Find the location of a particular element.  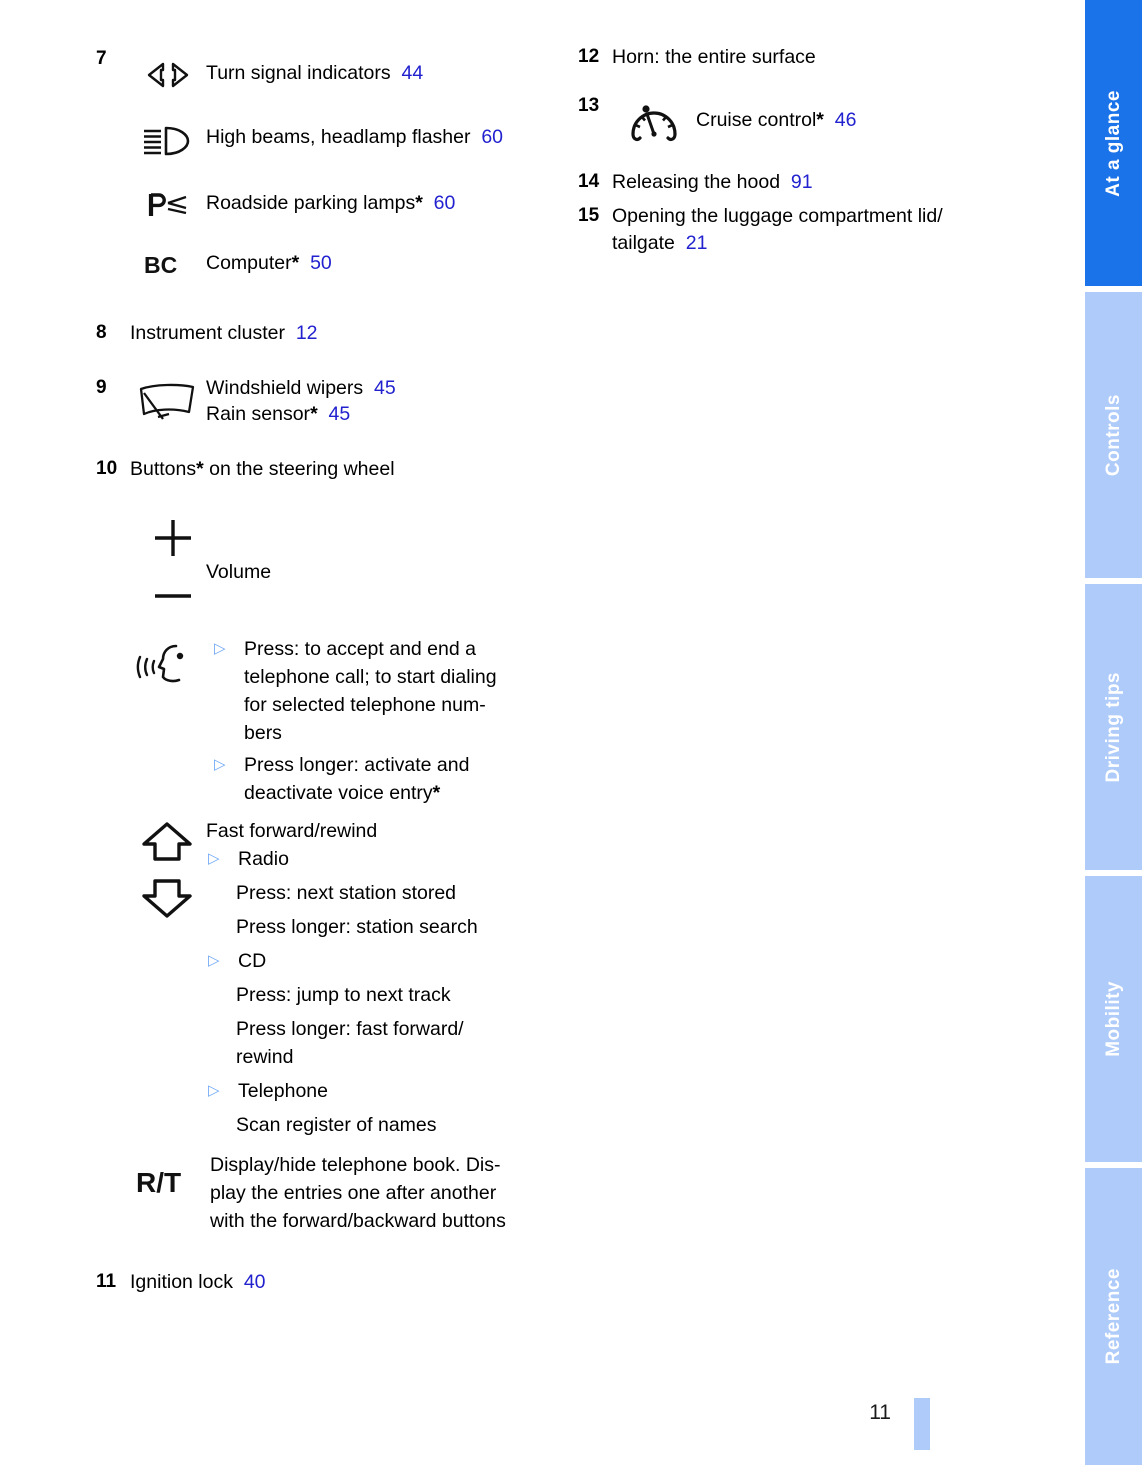

sw-seek-group-telephone: ▷ Telephone is located at coordinates (386, 1091).